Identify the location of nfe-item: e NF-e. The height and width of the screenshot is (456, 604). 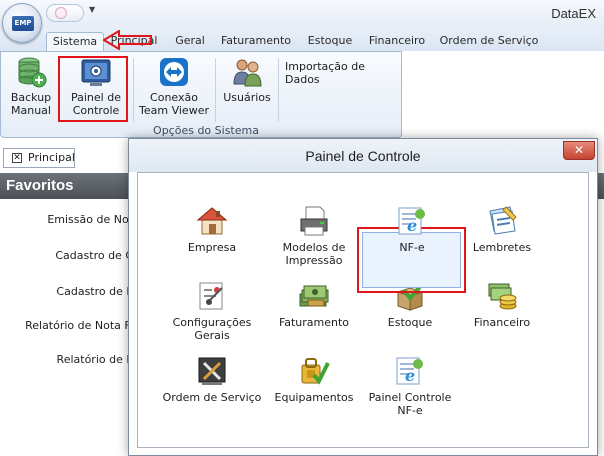
(412, 229).